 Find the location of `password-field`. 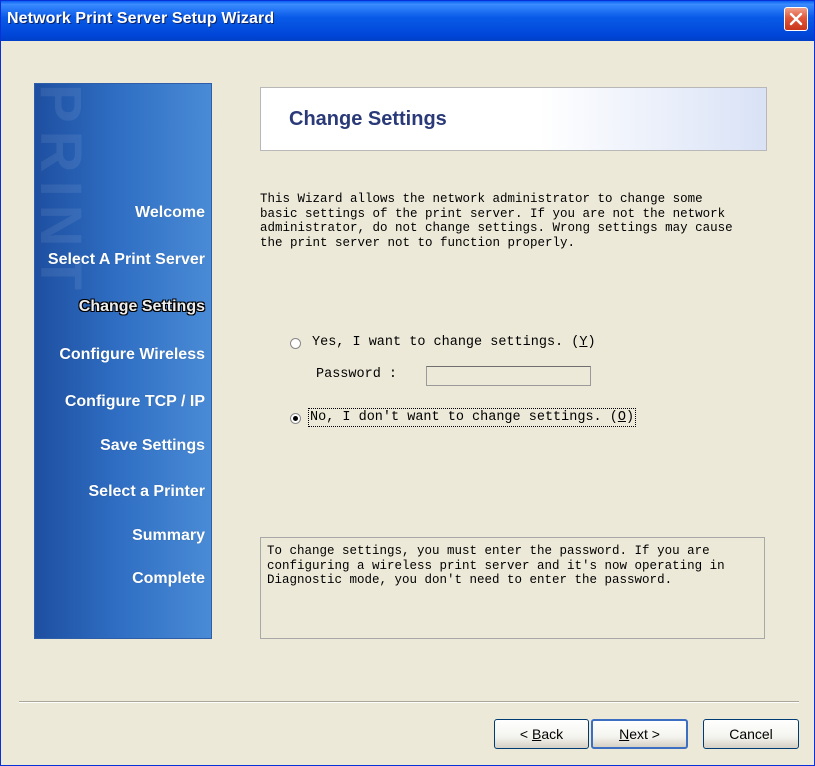

password-field is located at coordinates (508, 376).